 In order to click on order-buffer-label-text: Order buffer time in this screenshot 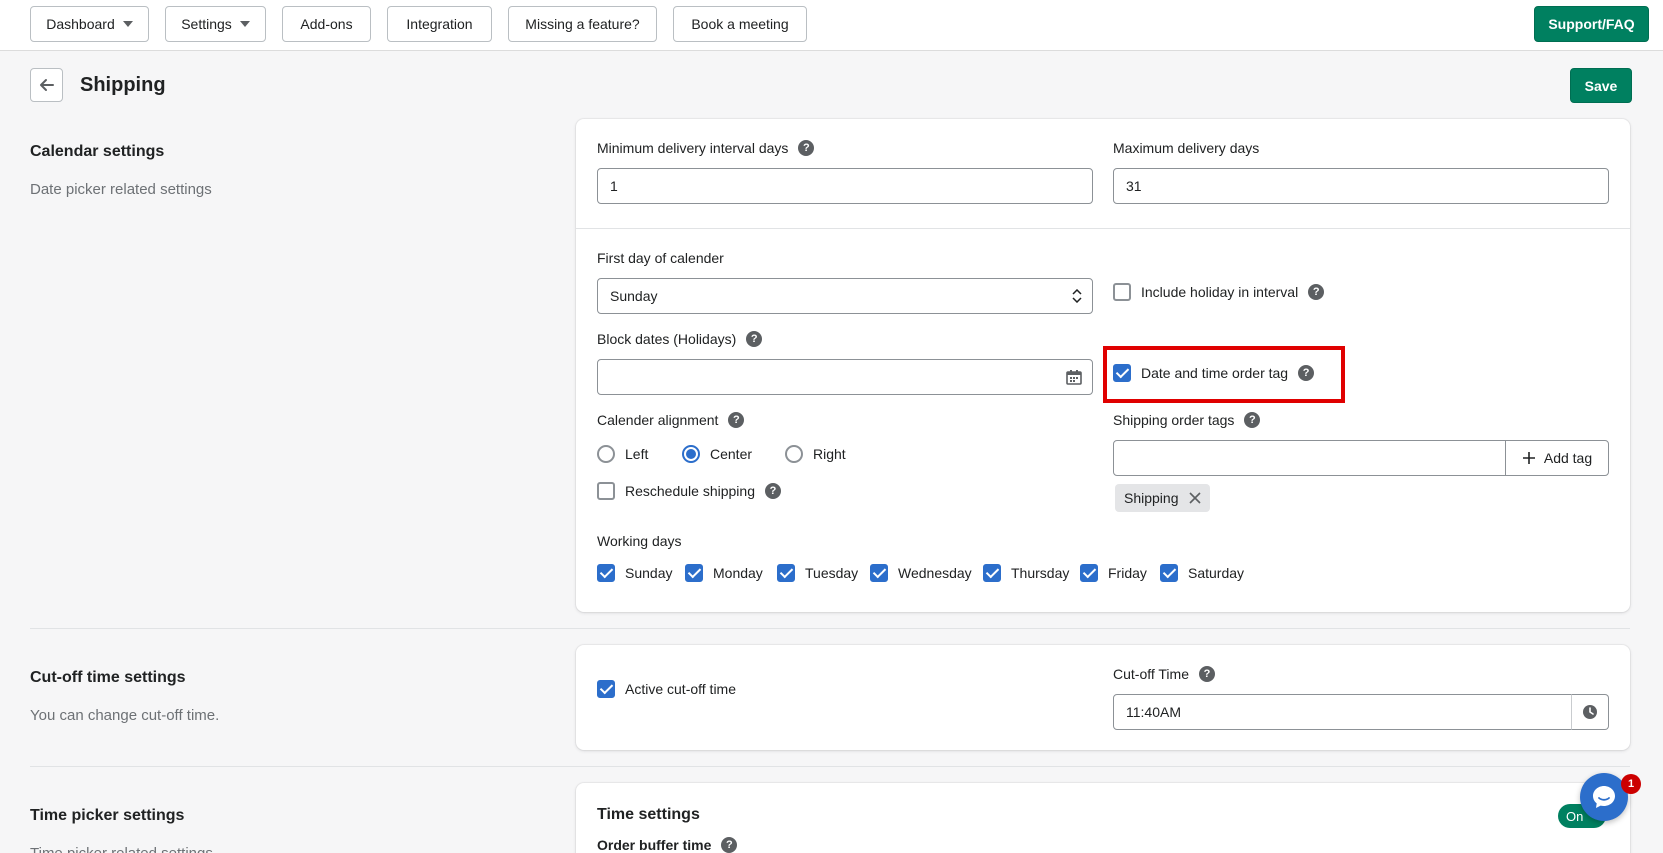, I will do `click(654, 845)`.